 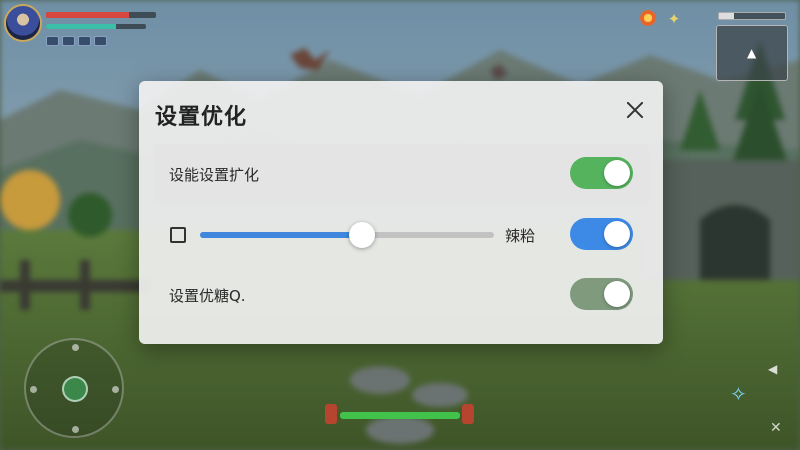 I want to click on top-right-progress-fill, so click(x=726, y=16).